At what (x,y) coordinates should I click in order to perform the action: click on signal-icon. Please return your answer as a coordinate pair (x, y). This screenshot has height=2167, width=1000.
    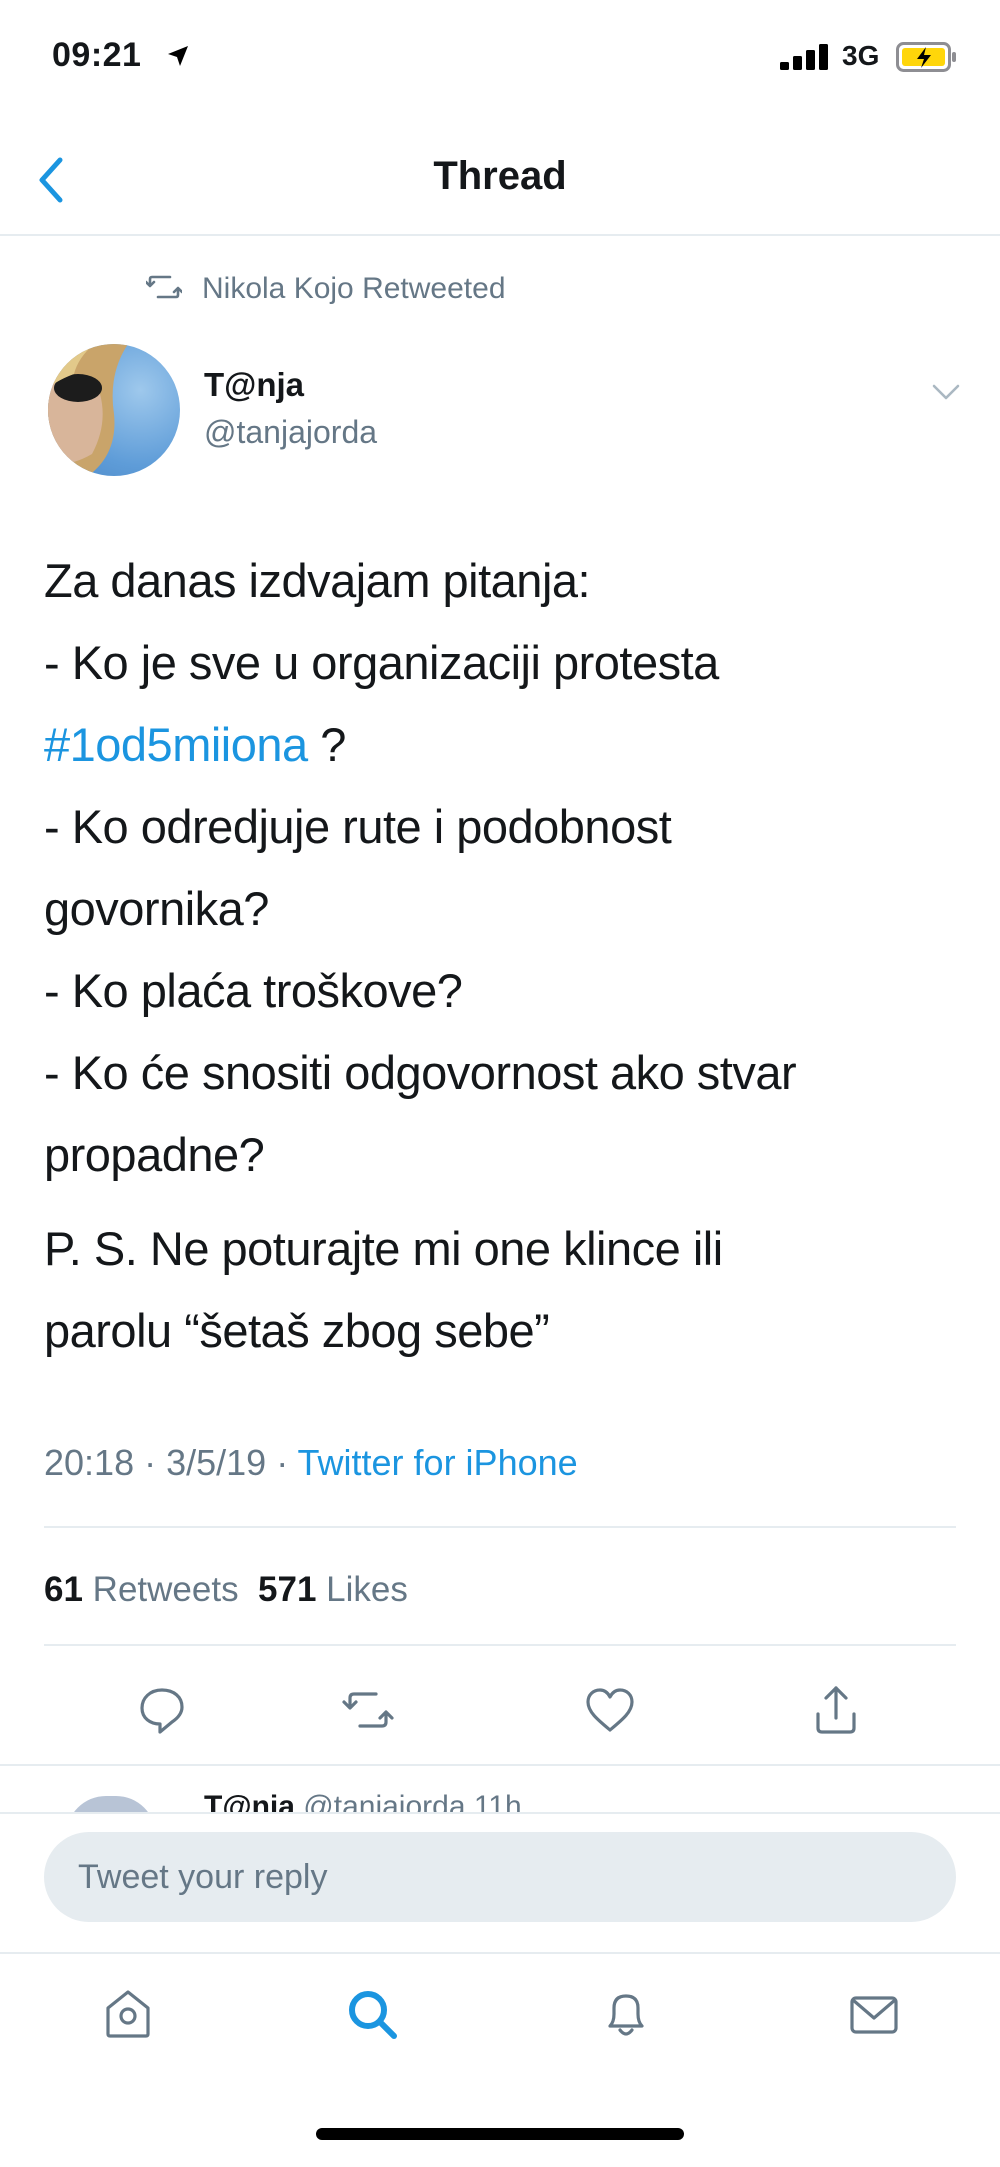
    Looking at the image, I should click on (808, 57).